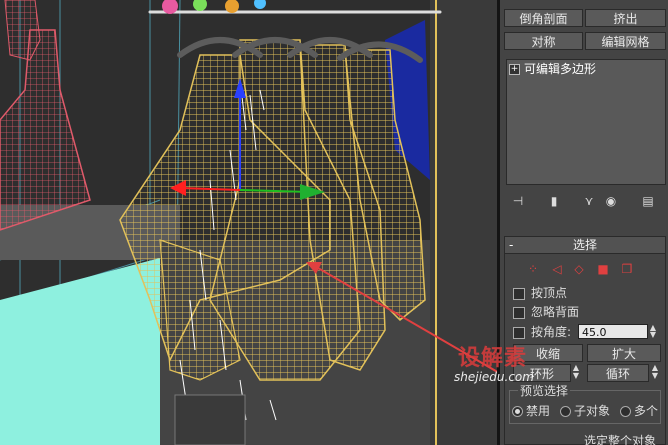 The height and width of the screenshot is (445, 668). Describe the element at coordinates (538, 411) in the screenshot. I see `preview-option-label: 禁用` at that location.